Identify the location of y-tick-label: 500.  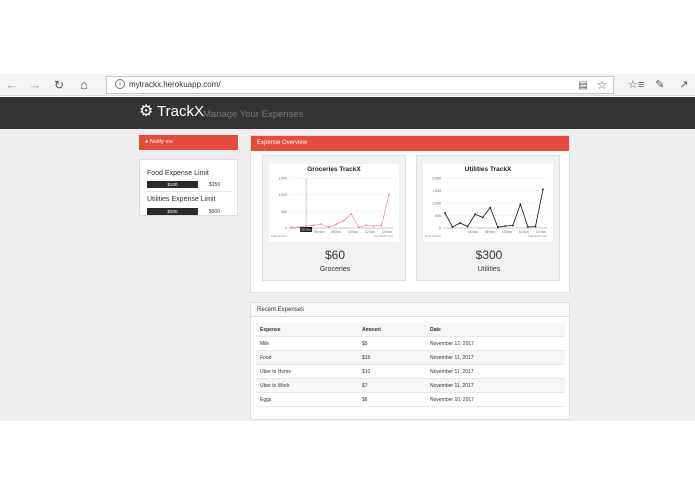
(438, 216).